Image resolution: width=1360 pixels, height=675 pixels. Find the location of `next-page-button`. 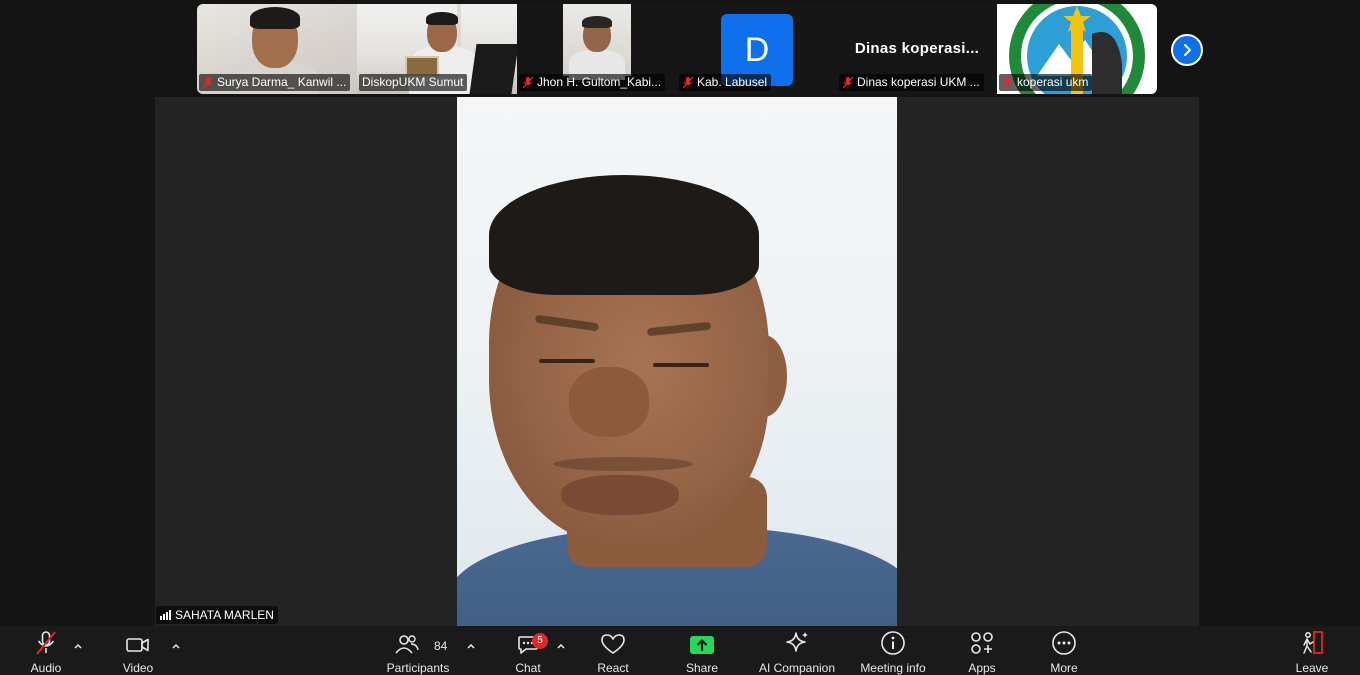

next-page-button is located at coordinates (1187, 50).